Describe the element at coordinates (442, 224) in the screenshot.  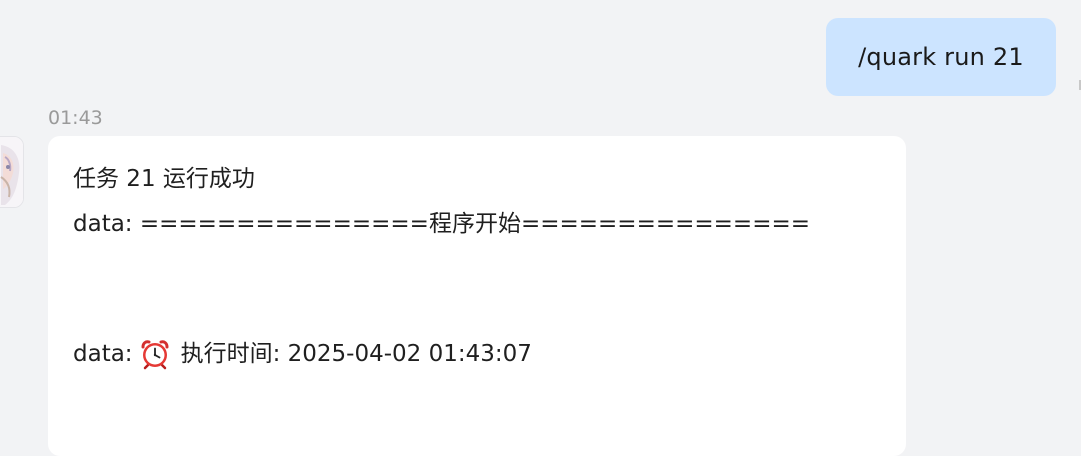
I see `message-data-line: data: ===============程序开始===============` at that location.